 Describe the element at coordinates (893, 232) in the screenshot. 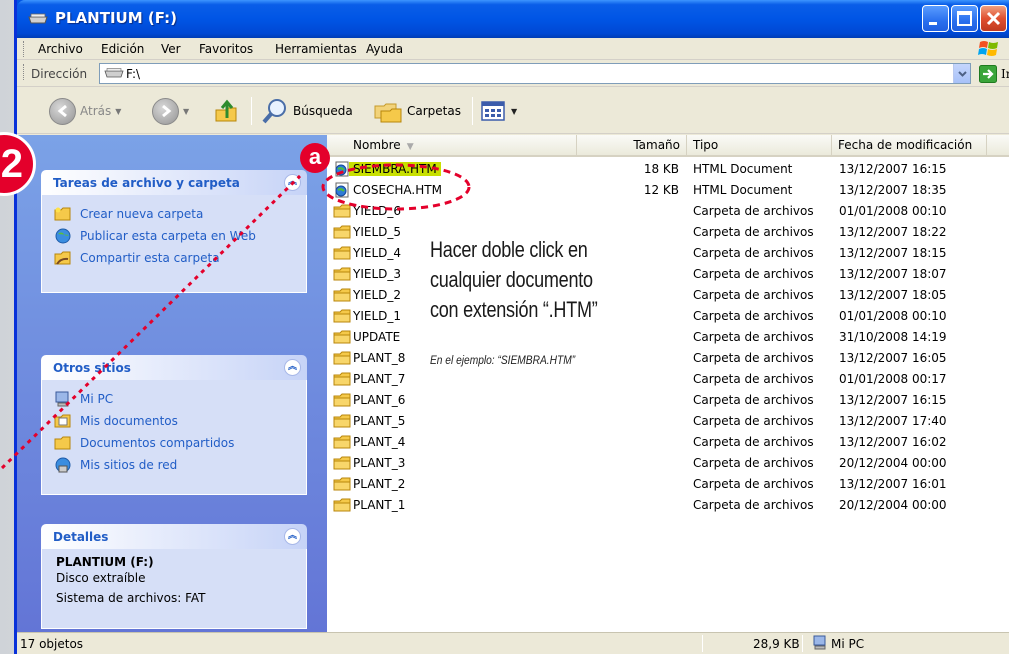

I see `file-date: 13/12/2007 18:22` at that location.